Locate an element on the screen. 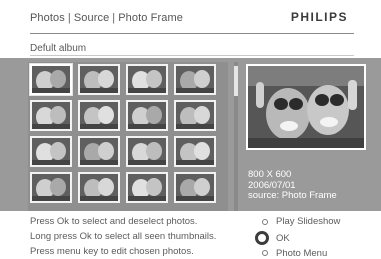 This screenshot has width=381, height=259. photo-preview is located at coordinates (306, 107).